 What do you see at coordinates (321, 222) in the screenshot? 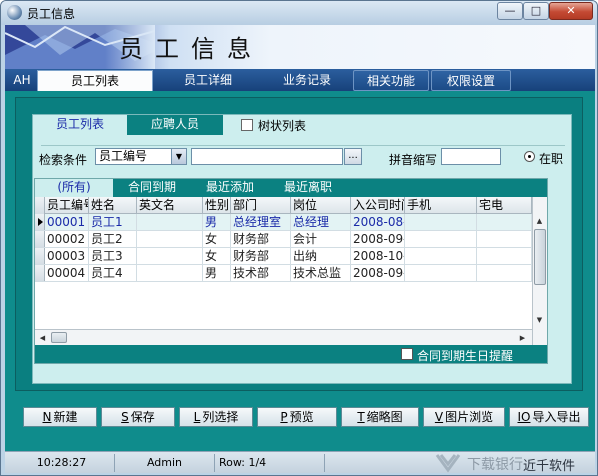
I see `cell-position: 总经理` at bounding box center [321, 222].